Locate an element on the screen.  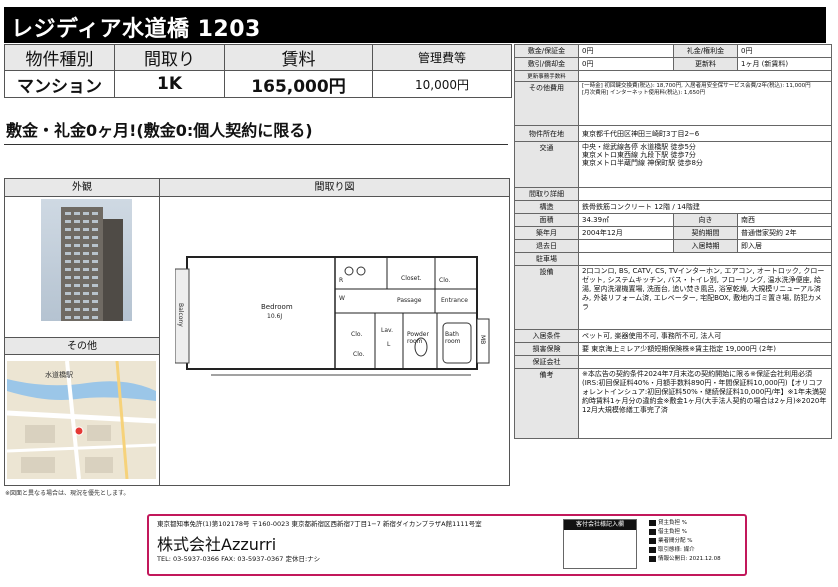
transport-label: 交通 is located at coordinates (546, 164).